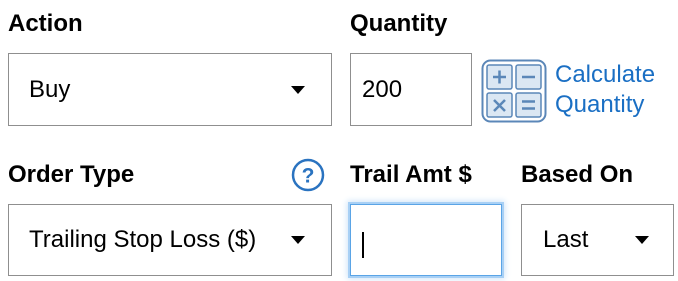 The width and height of the screenshot is (678, 281). Describe the element at coordinates (605, 74) in the screenshot. I see `calculate-link-line1: Calculate` at that location.